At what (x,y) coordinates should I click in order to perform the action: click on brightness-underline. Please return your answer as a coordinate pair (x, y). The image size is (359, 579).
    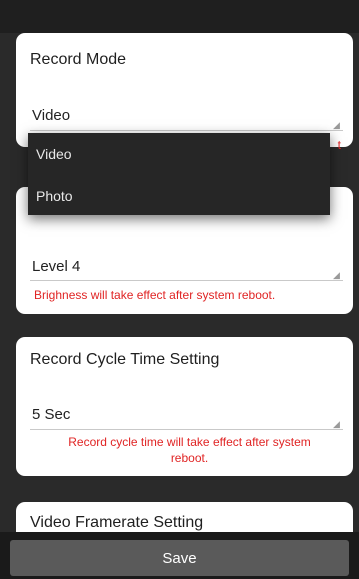
    Looking at the image, I should click on (186, 280).